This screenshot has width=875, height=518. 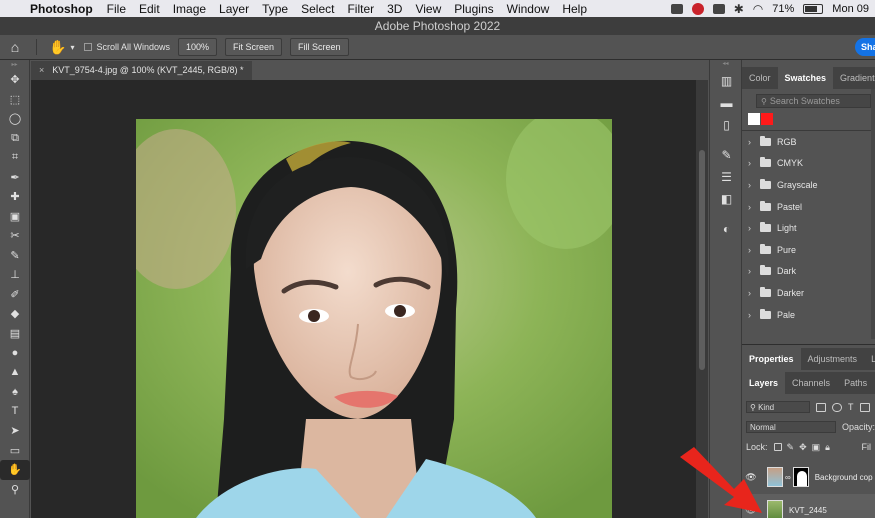 I want to click on hand-tool-icon: ✋, so click(x=15, y=470).